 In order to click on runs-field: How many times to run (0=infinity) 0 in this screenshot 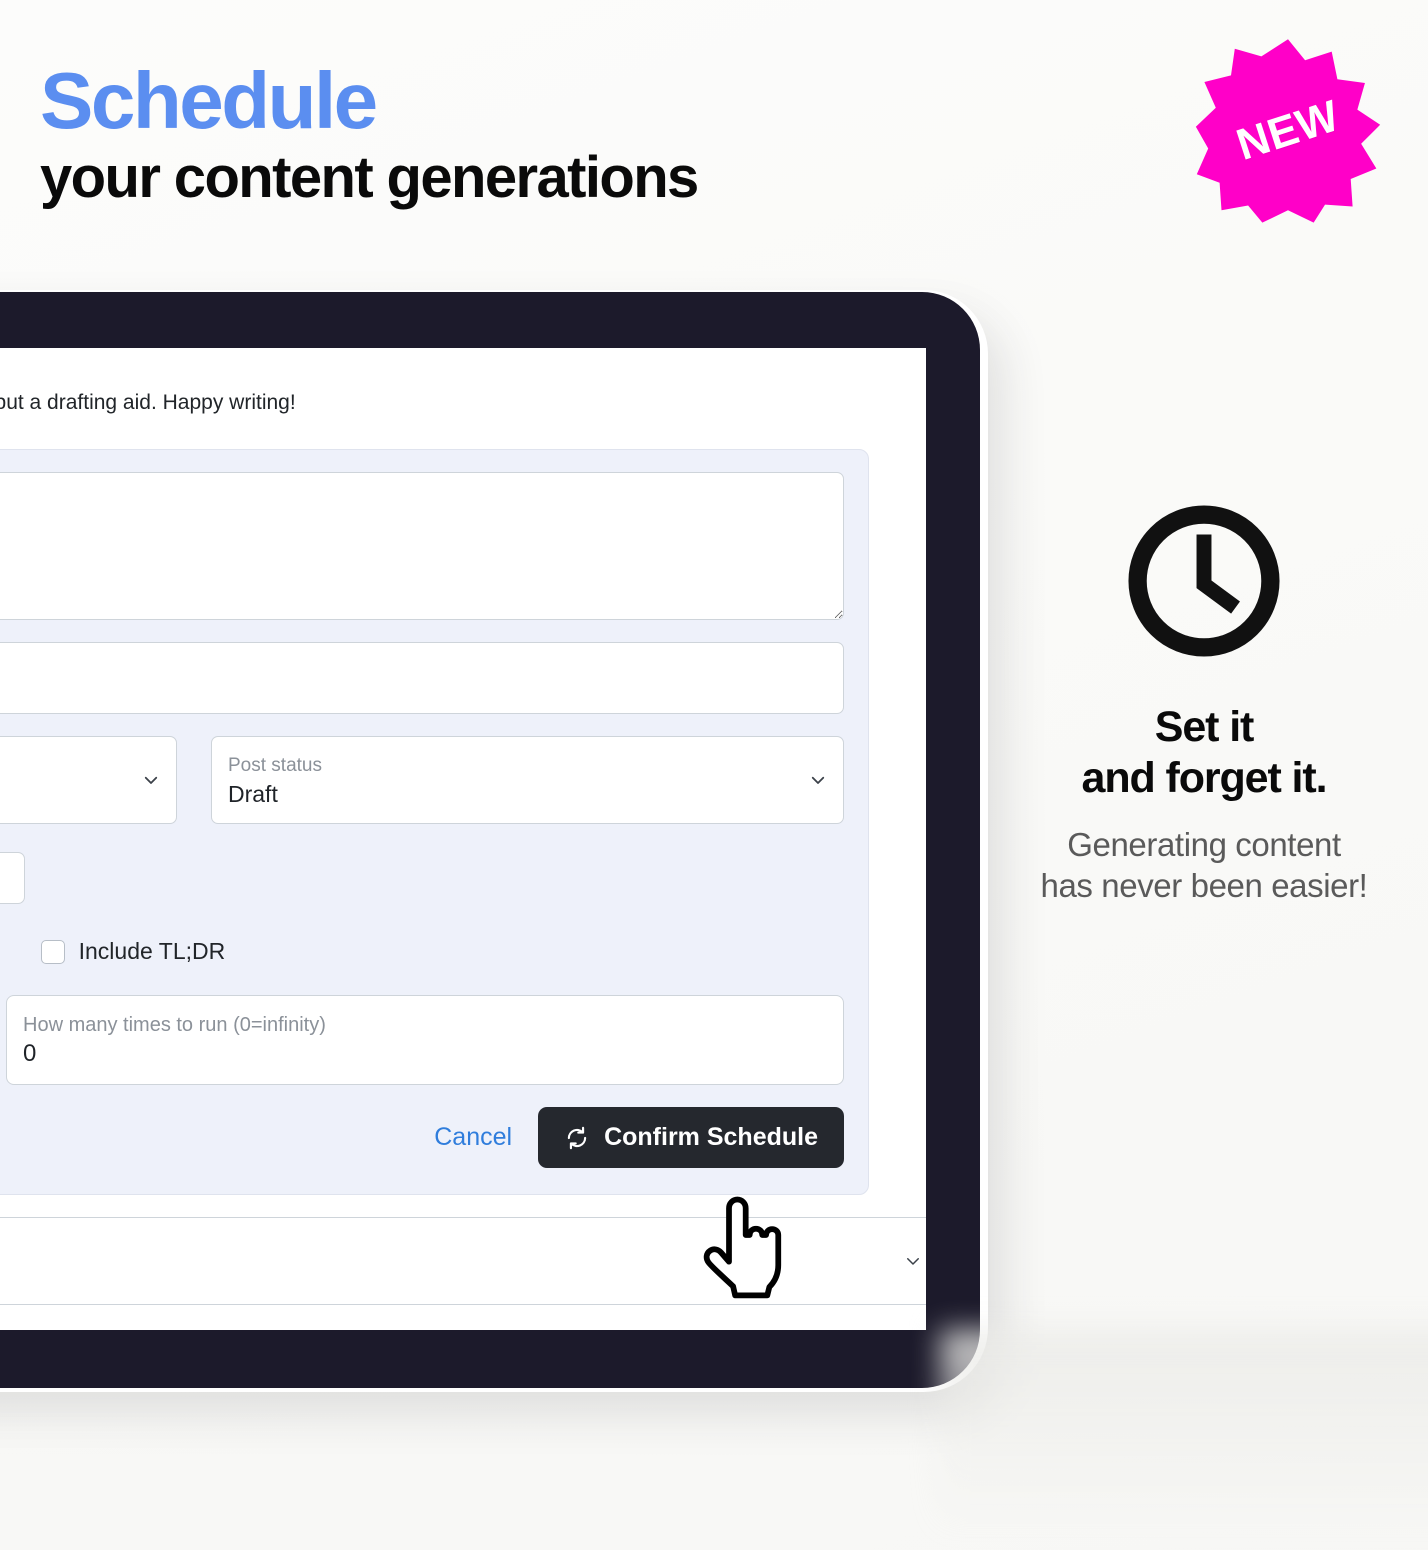, I will do `click(425, 1040)`.